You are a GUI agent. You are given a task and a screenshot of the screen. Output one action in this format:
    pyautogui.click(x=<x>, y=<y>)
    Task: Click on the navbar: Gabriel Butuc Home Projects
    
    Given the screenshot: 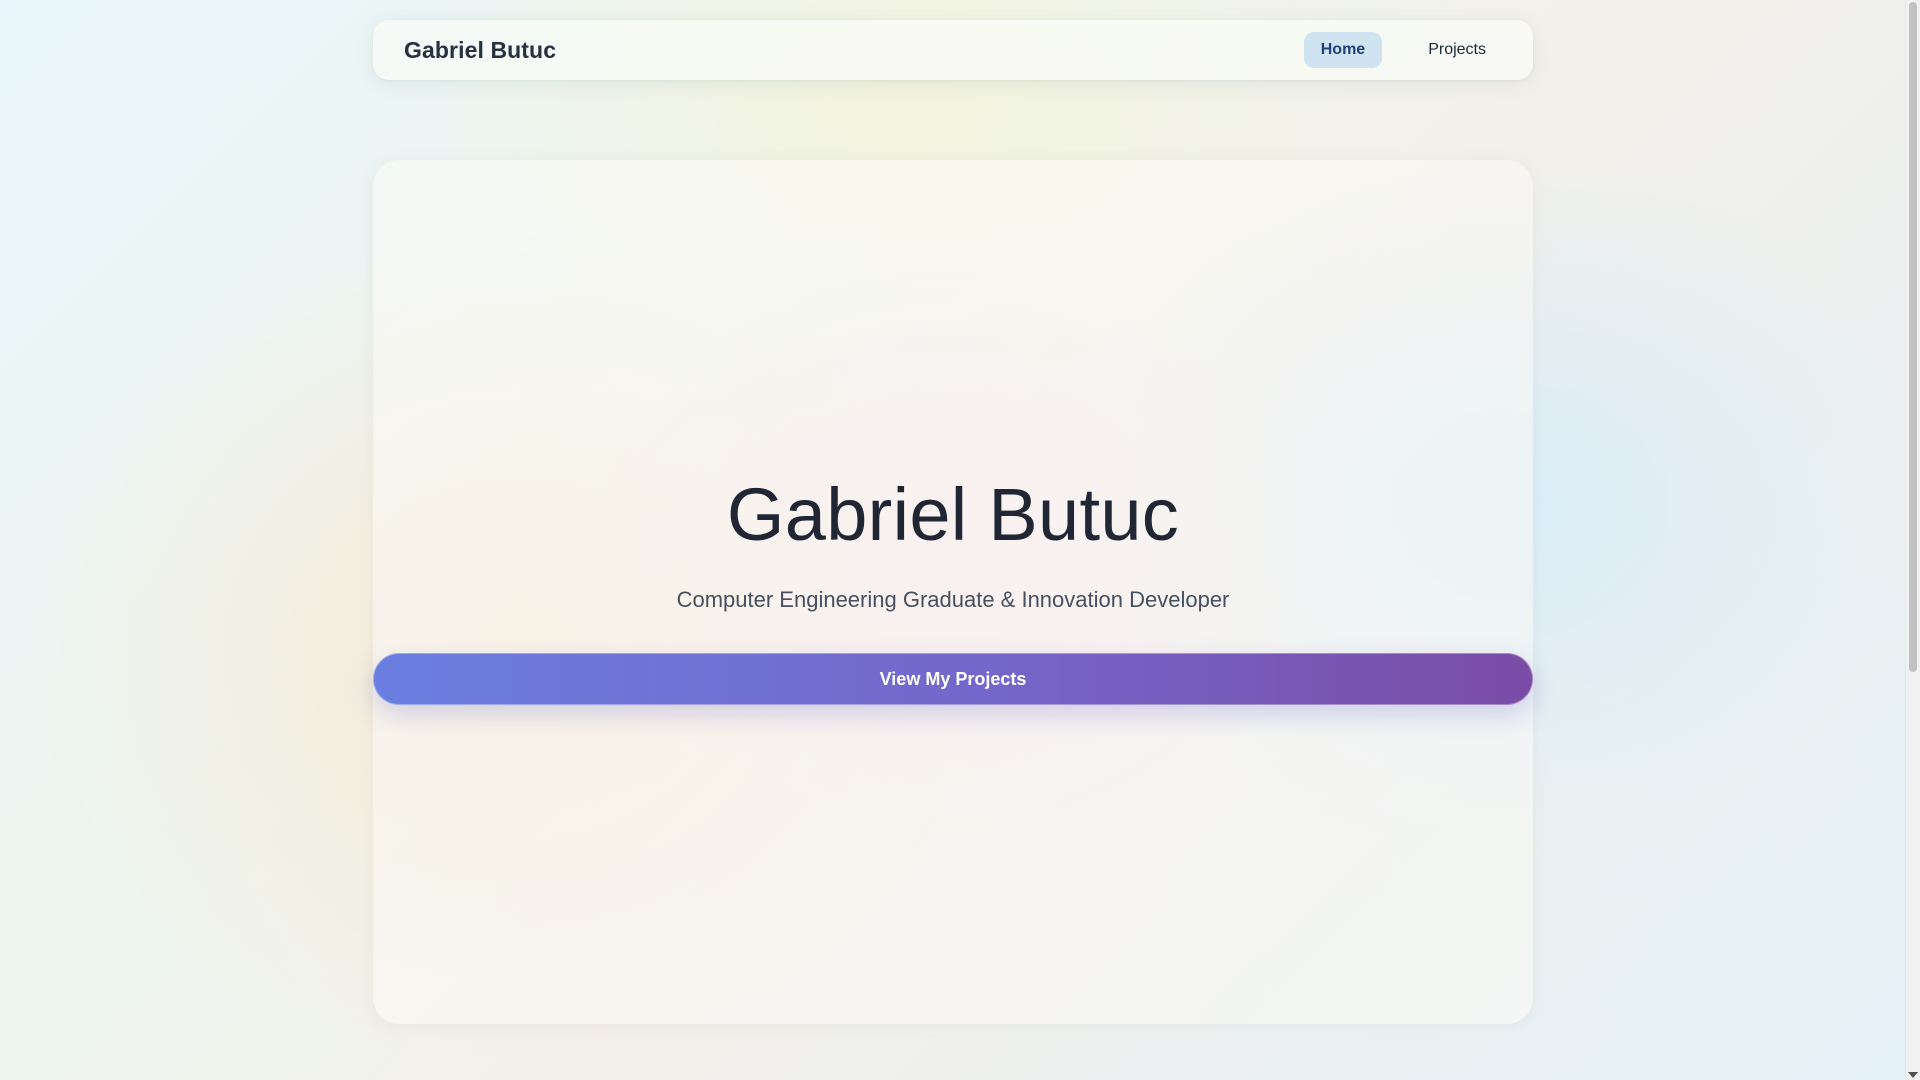 What is the action you would take?
    pyautogui.click(x=953, y=50)
    